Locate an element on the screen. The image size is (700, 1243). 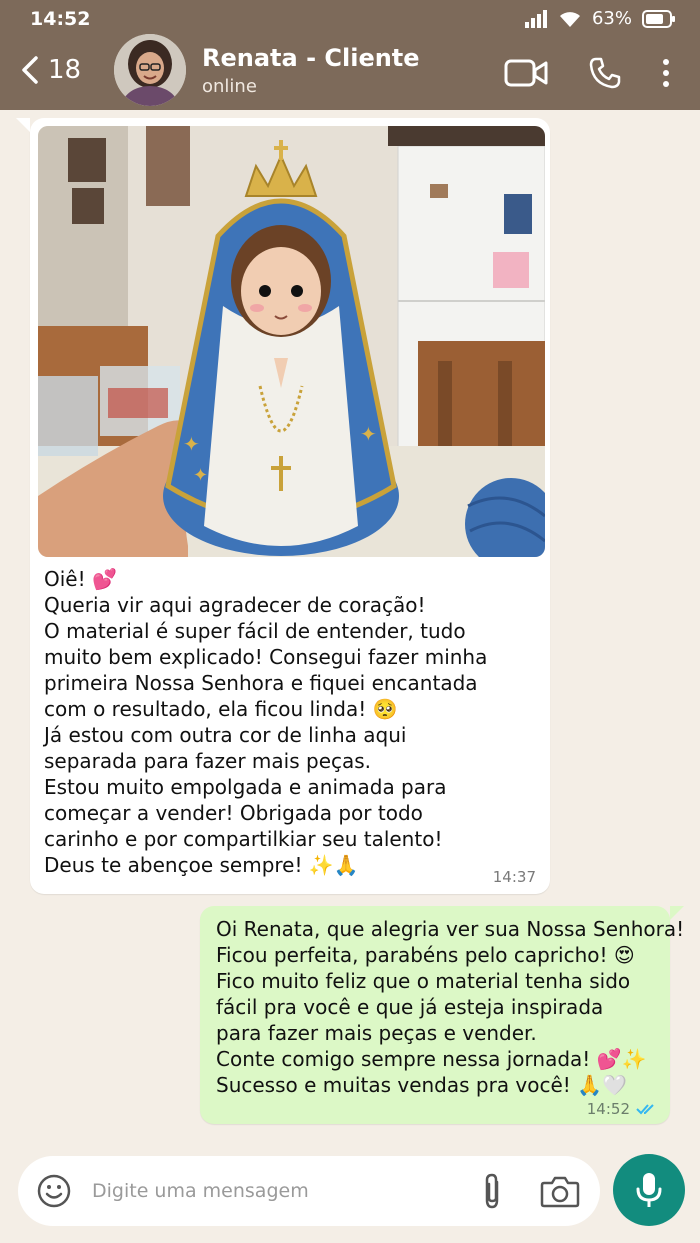
composer: Digite uma mensagem is located at coordinates (350, 1196).